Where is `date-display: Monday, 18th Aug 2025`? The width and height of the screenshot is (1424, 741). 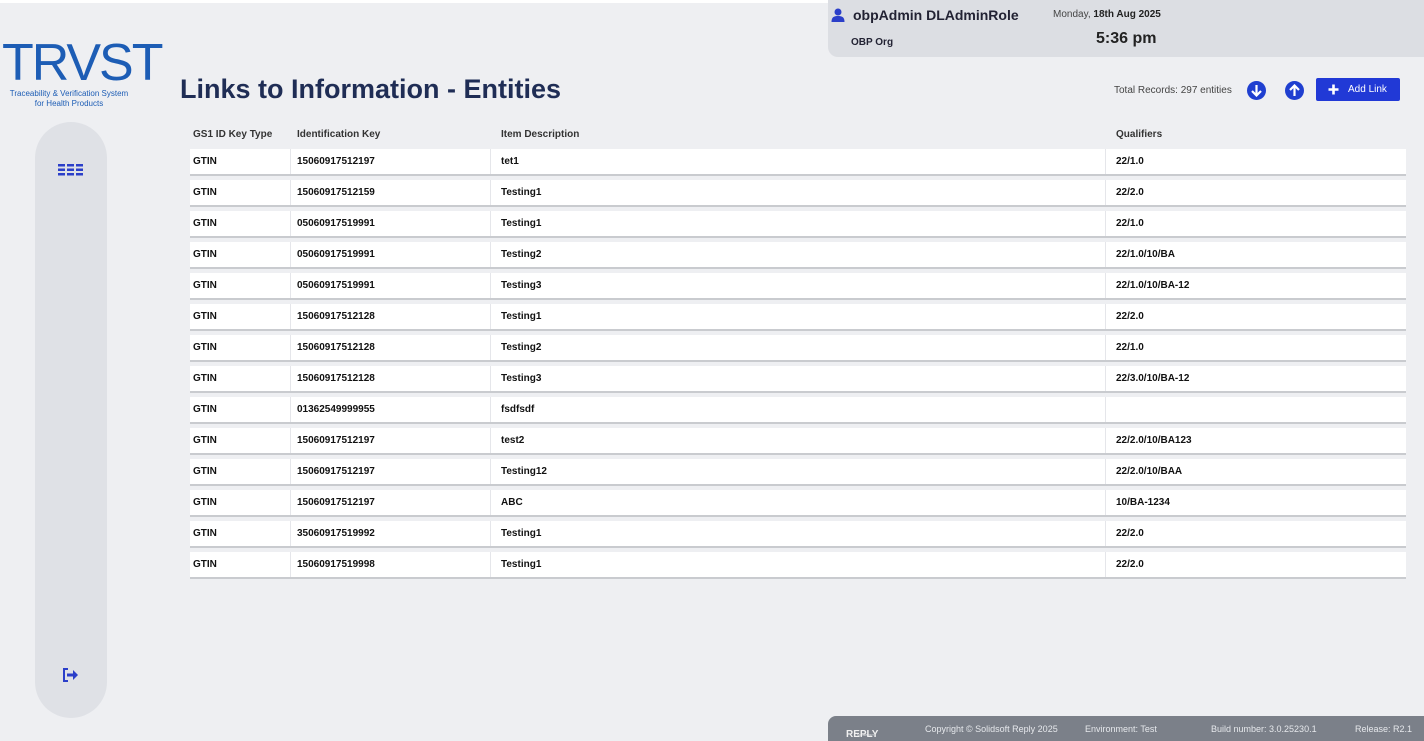 date-display: Monday, 18th Aug 2025 is located at coordinates (1107, 14).